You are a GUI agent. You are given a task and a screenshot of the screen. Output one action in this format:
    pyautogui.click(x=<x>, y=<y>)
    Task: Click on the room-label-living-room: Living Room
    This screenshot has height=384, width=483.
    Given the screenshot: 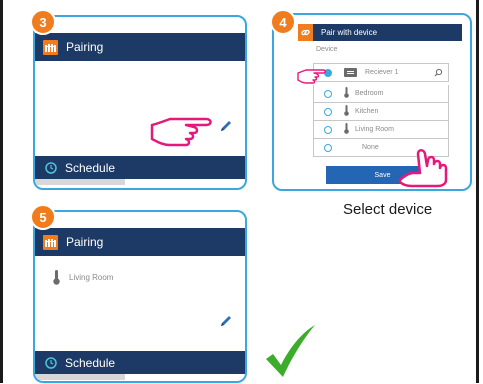 What is the action you would take?
    pyautogui.click(x=374, y=129)
    